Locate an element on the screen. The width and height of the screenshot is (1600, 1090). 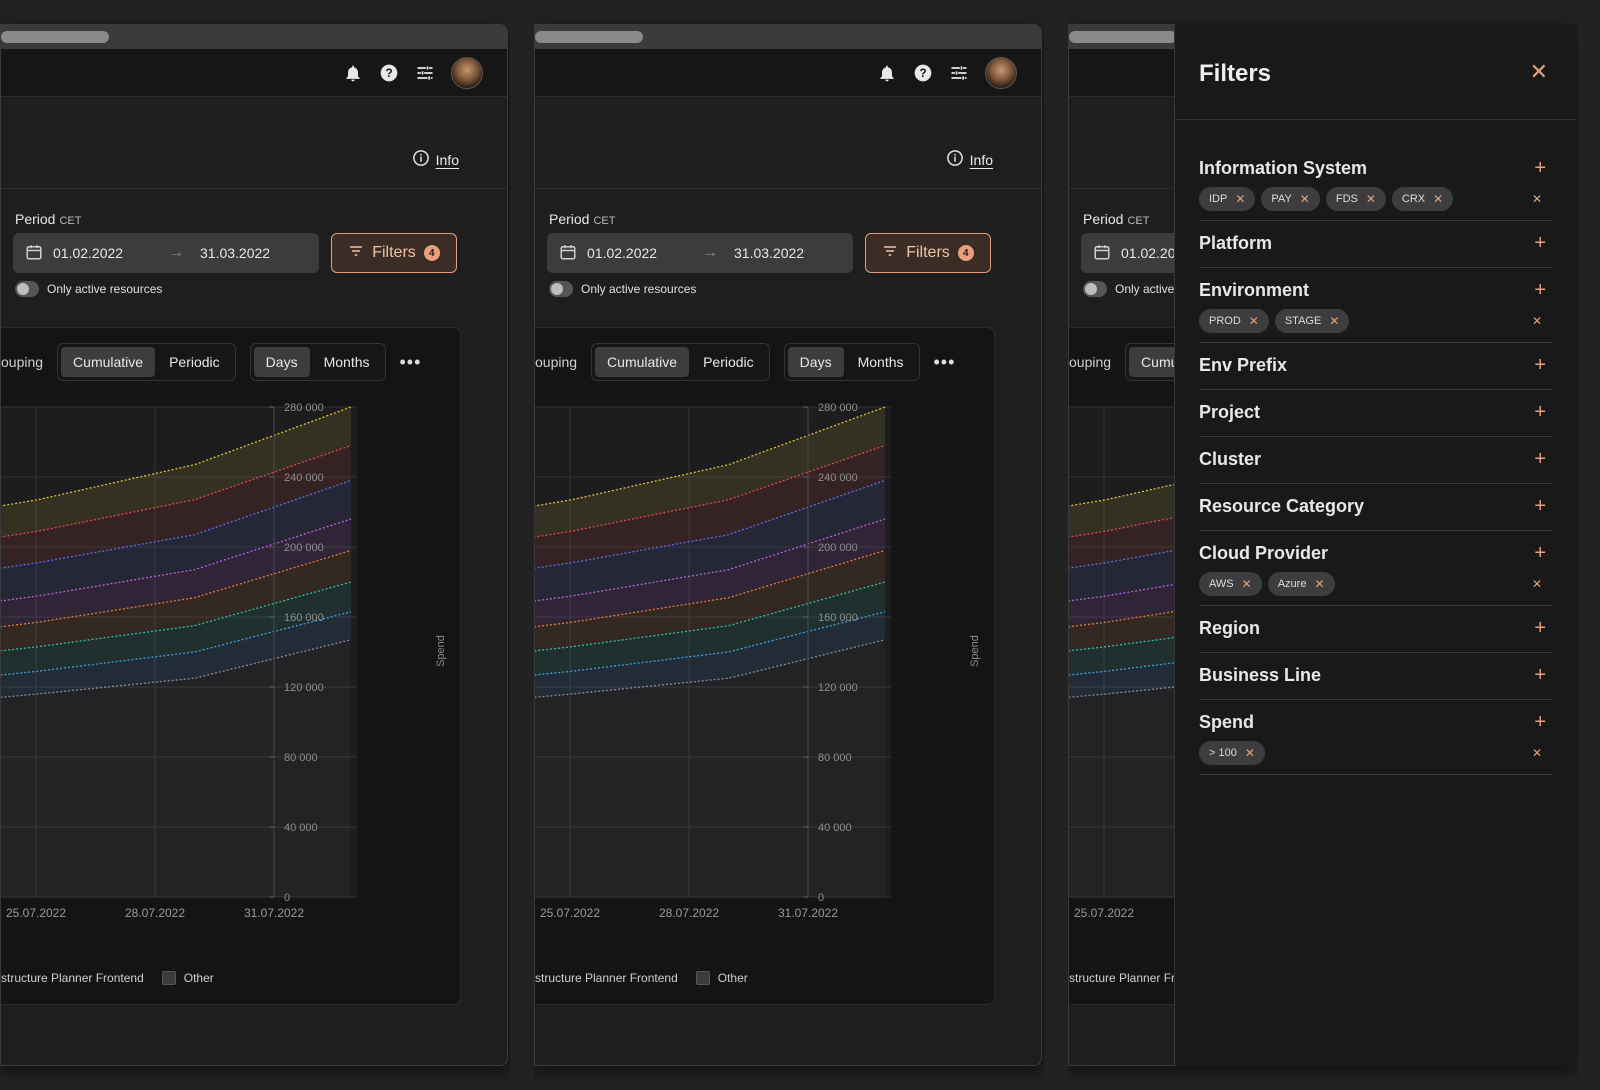
mode-segmented-control: CumulativePeriodic is located at coordinates (680, 362).